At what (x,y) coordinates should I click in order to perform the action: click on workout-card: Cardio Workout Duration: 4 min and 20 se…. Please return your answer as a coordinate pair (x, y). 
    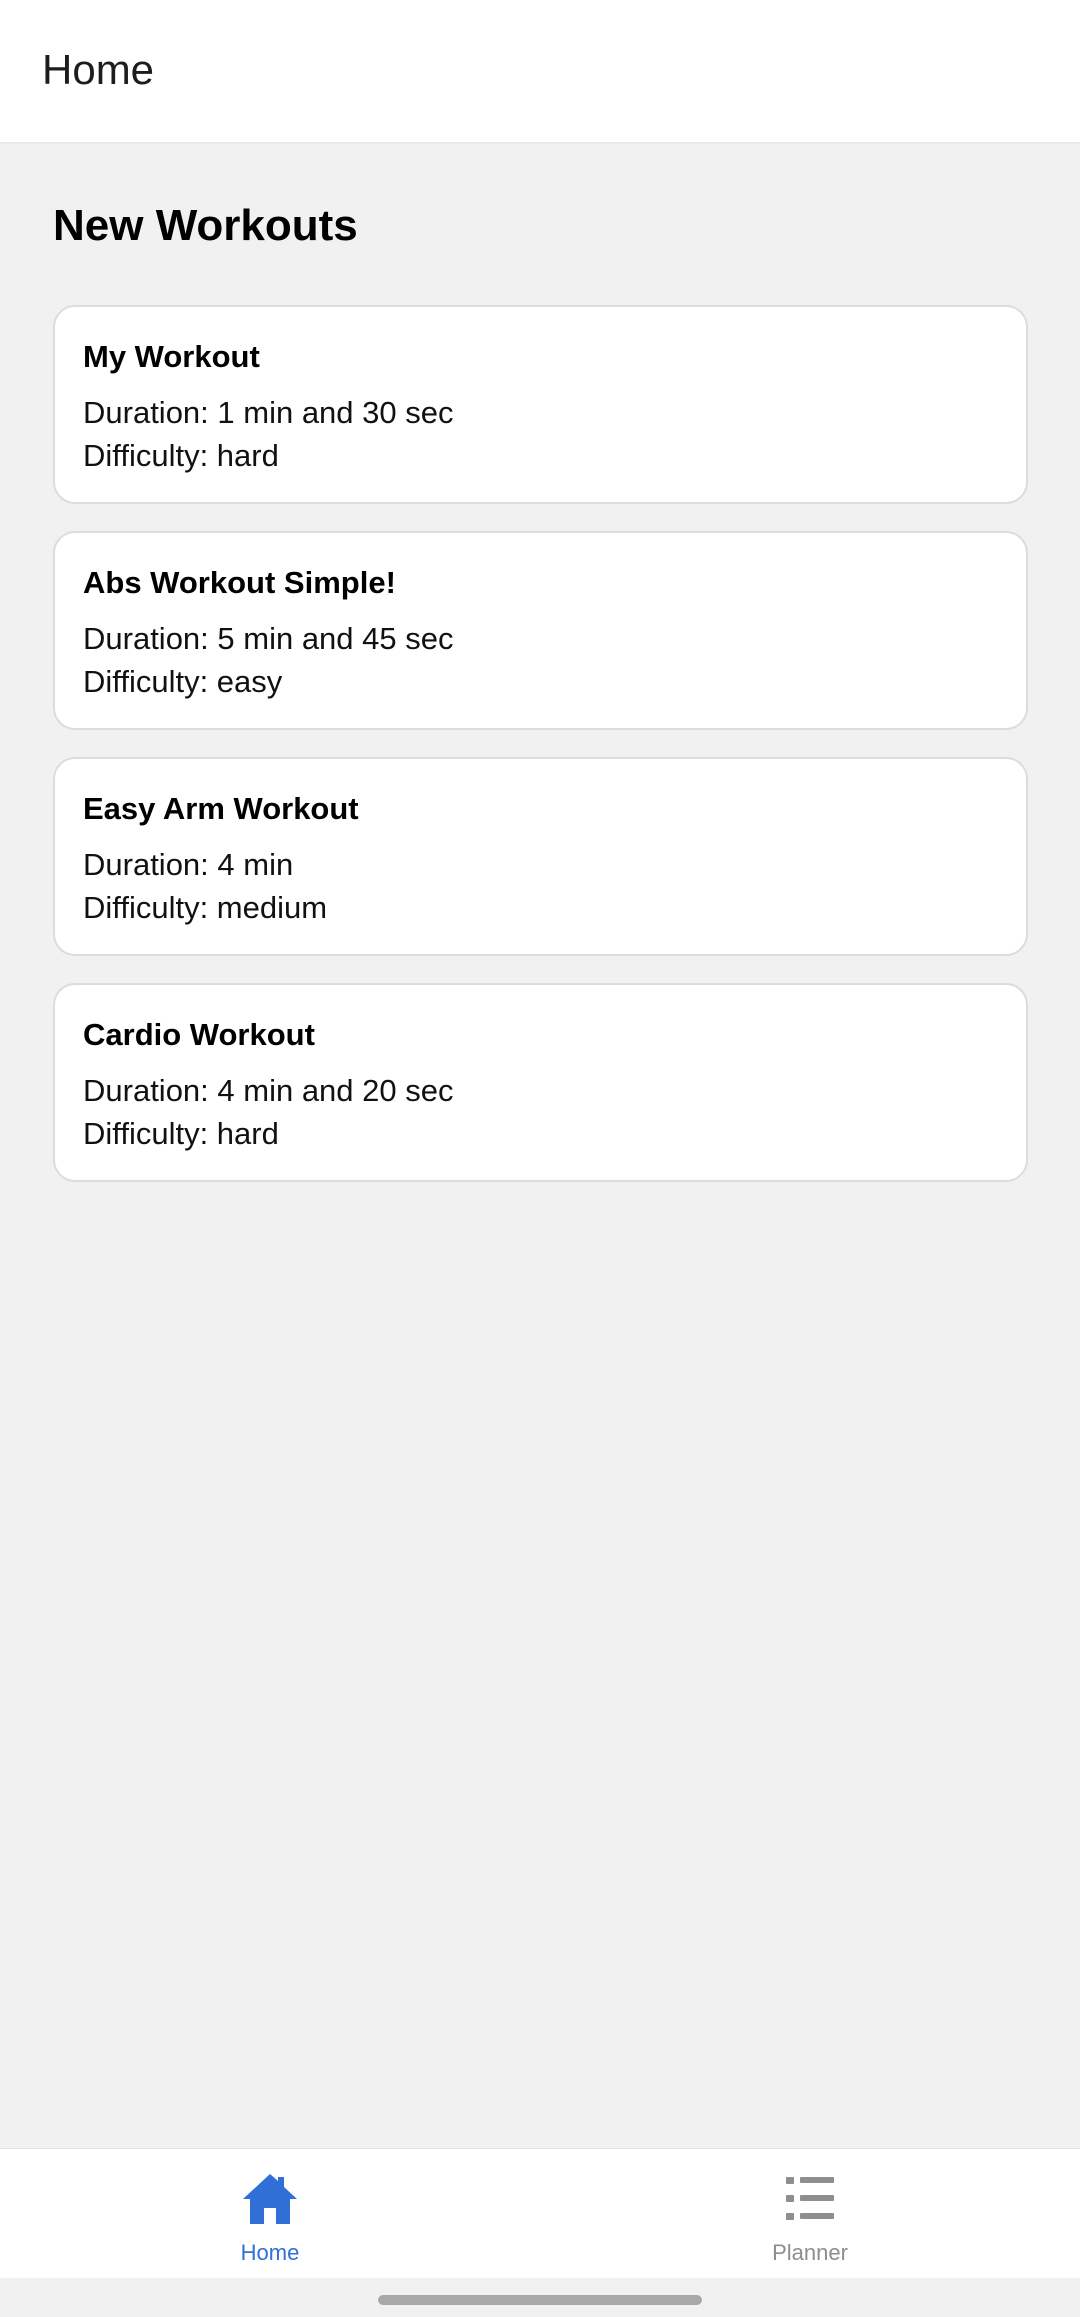
    Looking at the image, I should click on (540, 1082).